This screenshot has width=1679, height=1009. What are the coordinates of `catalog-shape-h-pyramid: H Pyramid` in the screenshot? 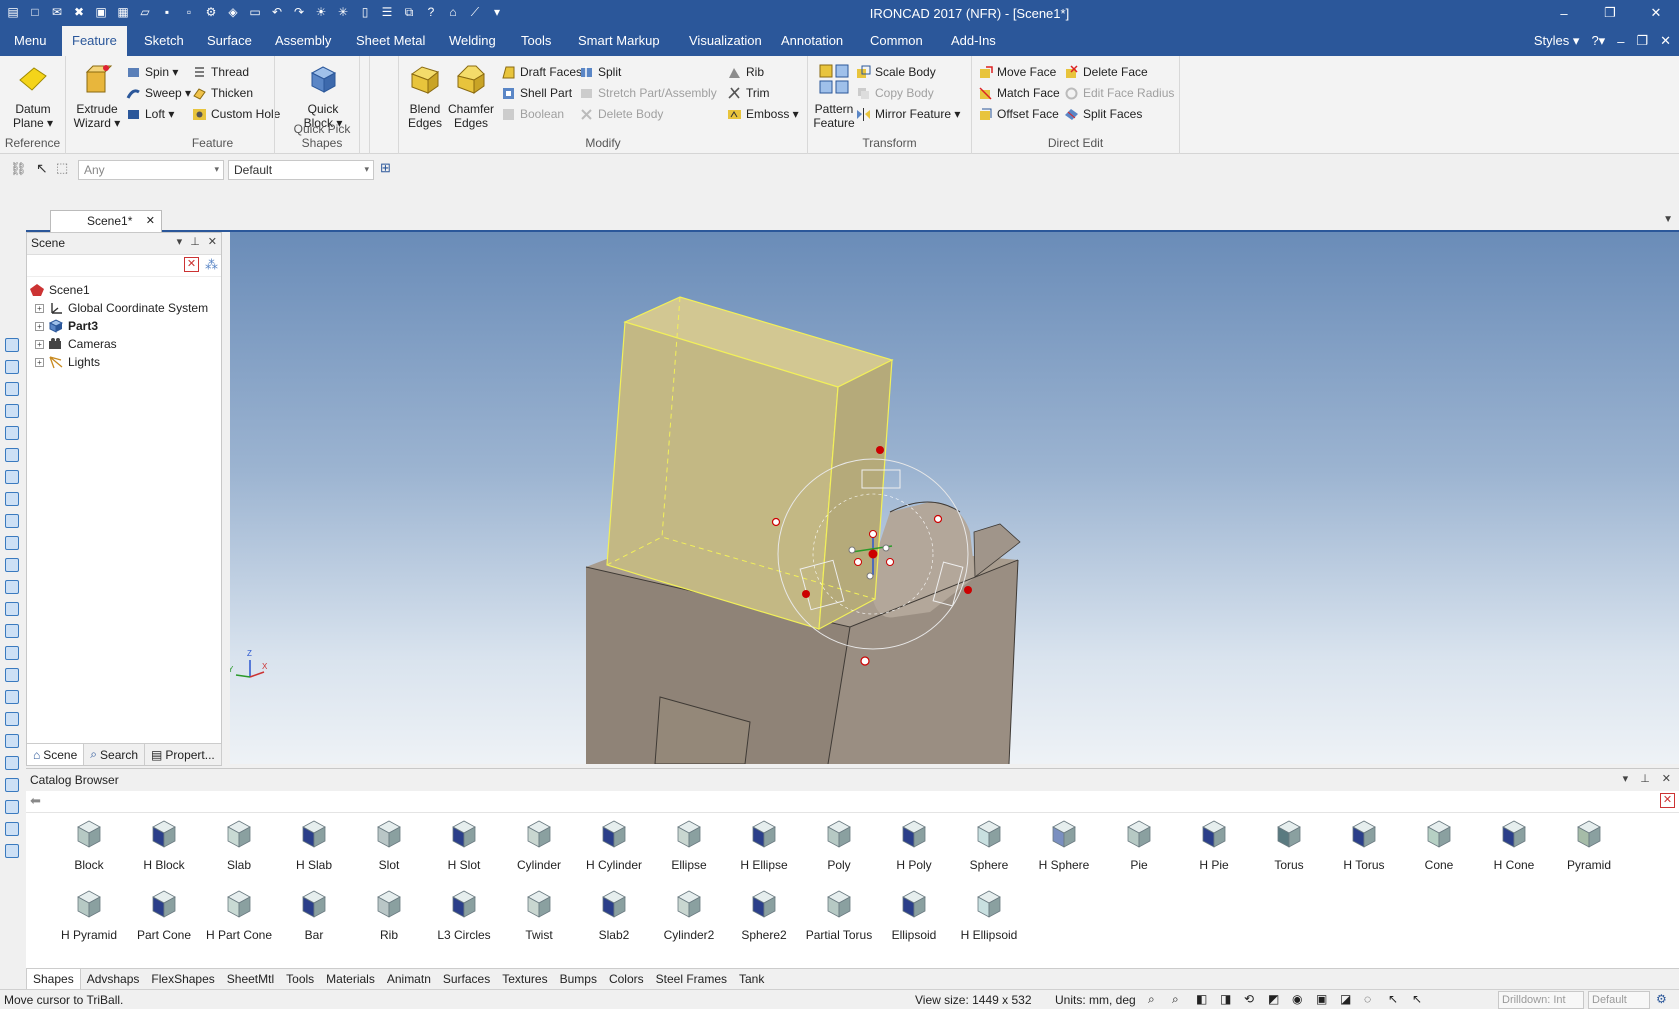 It's located at (89, 914).